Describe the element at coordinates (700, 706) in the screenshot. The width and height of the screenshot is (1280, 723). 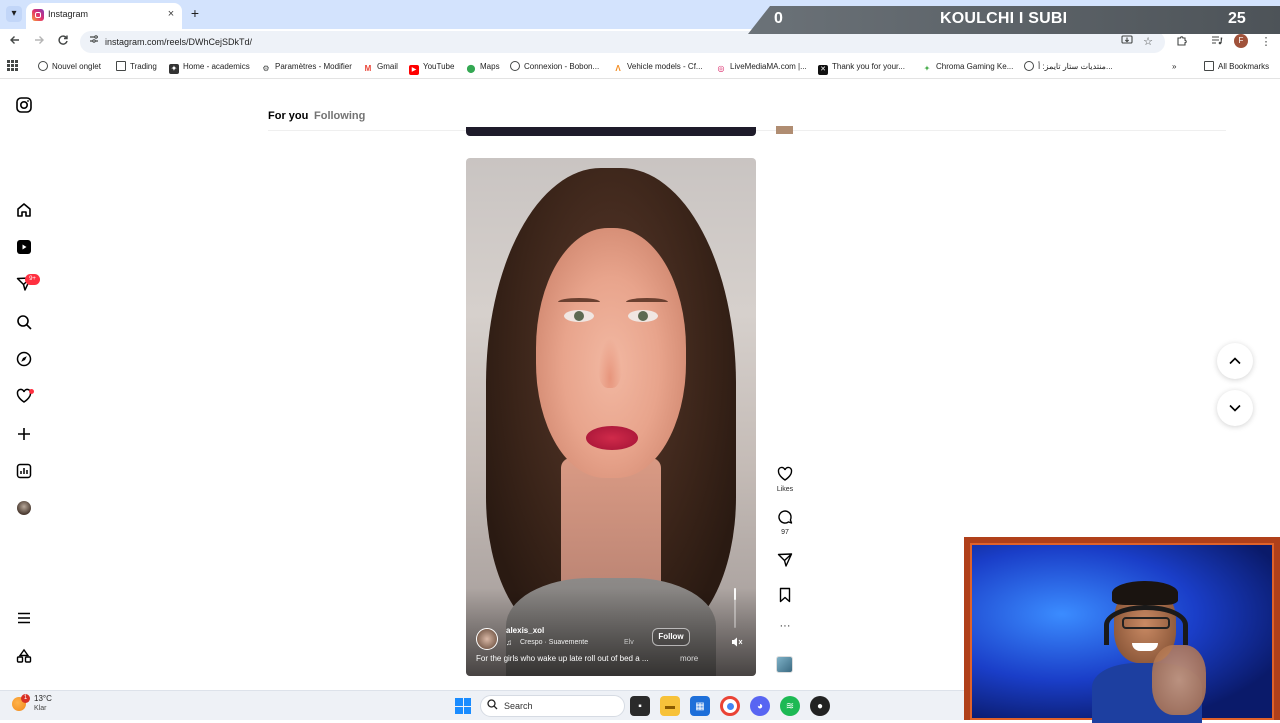
I see `microsoft-store-icon: ▦` at that location.